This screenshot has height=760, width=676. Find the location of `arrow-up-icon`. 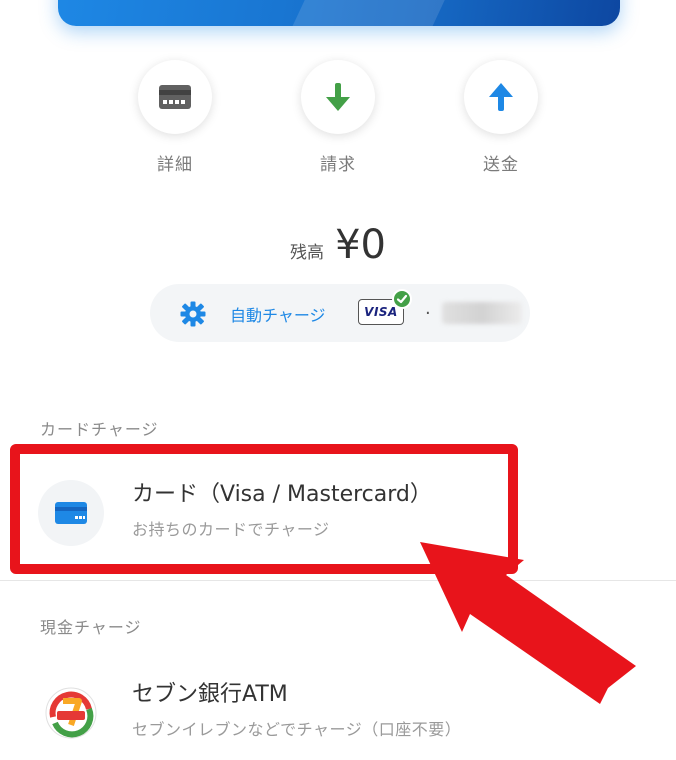

arrow-up-icon is located at coordinates (501, 97).